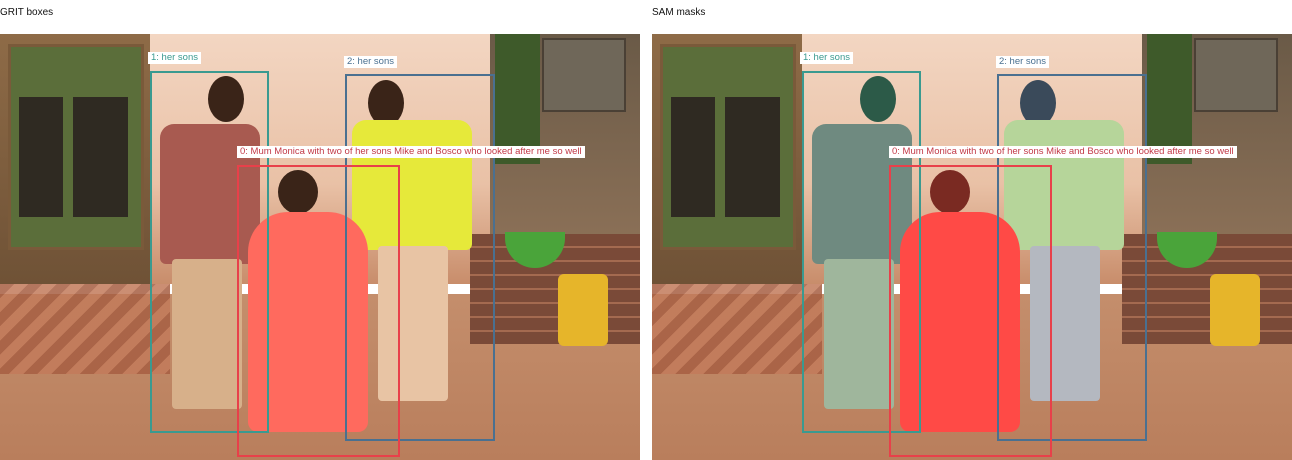  Describe the element at coordinates (27, 12) in the screenshot. I see `grit-panel-title: GRIT boxes` at that location.